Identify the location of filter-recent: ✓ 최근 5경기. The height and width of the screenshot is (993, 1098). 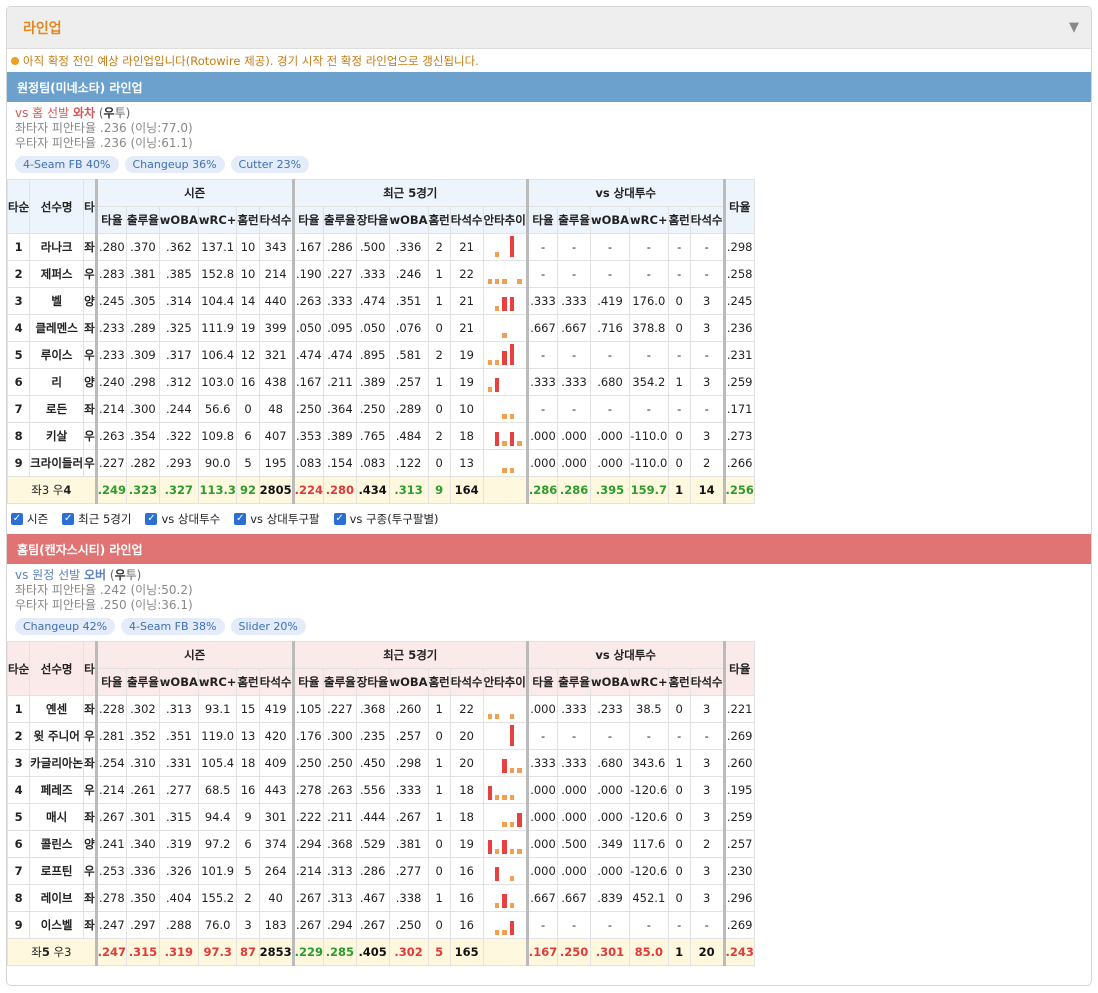
(96, 519).